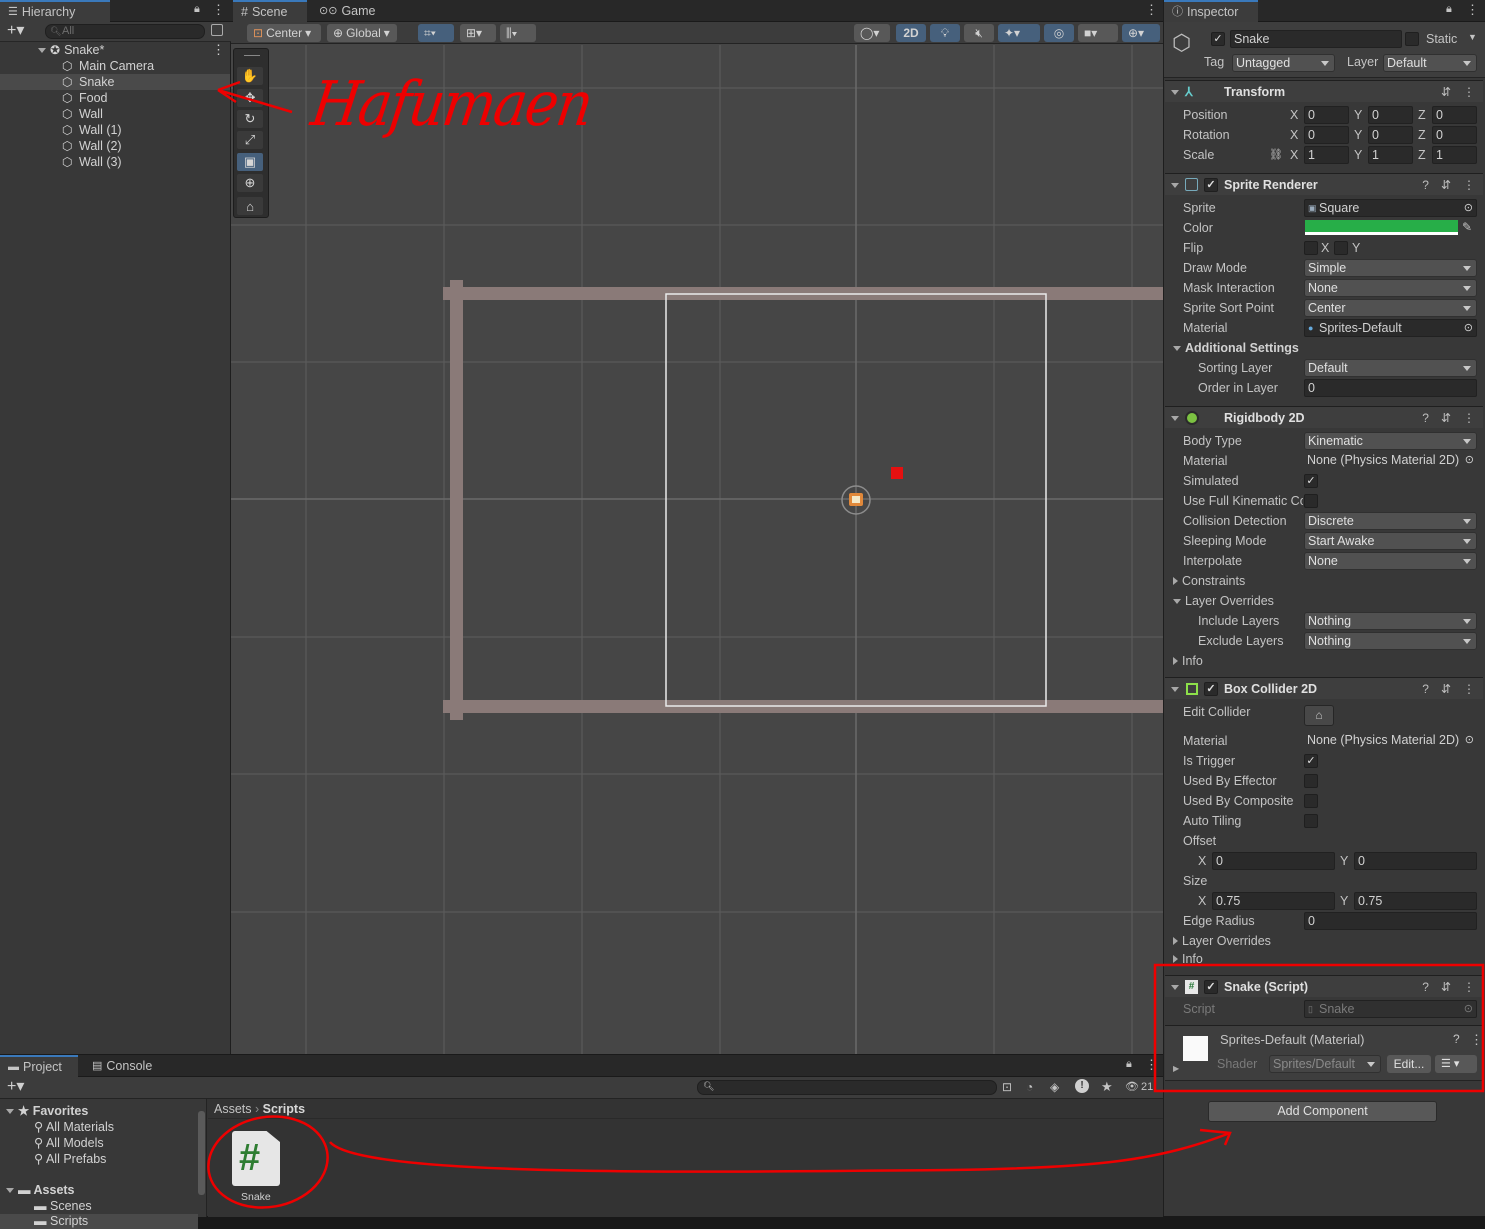  I want to click on scale-y-field: 1, so click(1390, 155).